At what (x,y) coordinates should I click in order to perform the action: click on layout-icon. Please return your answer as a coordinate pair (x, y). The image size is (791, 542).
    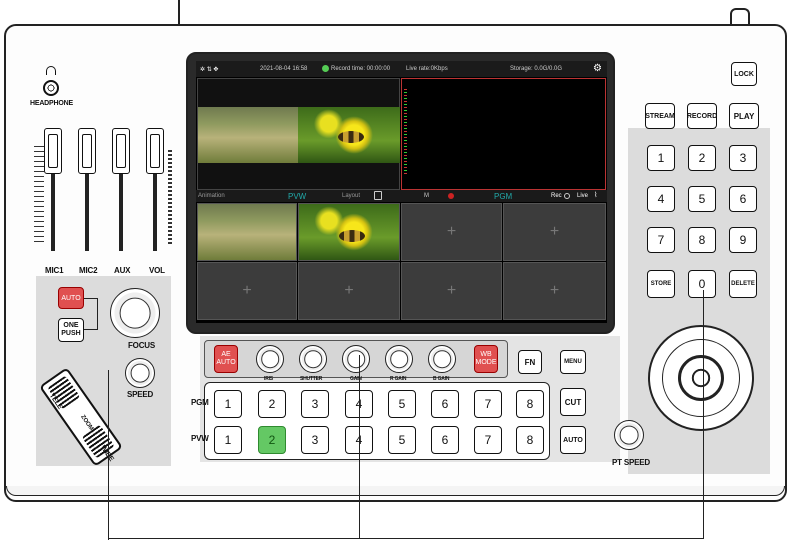
    Looking at the image, I should click on (378, 195).